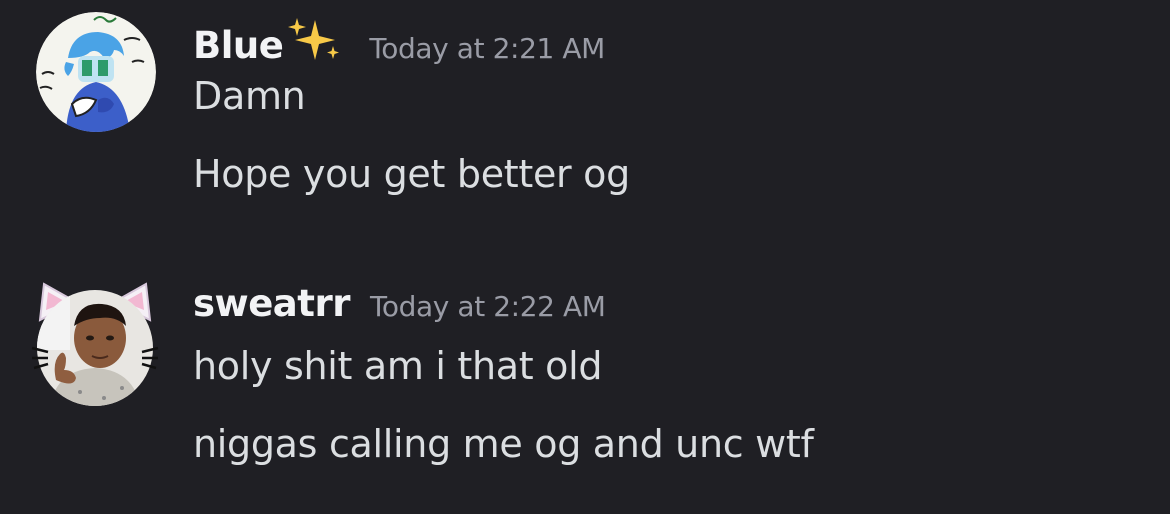 The width and height of the screenshot is (1170, 514). Describe the element at coordinates (503, 444) in the screenshot. I see `message-text: niggas calling me og and unc wtf` at that location.